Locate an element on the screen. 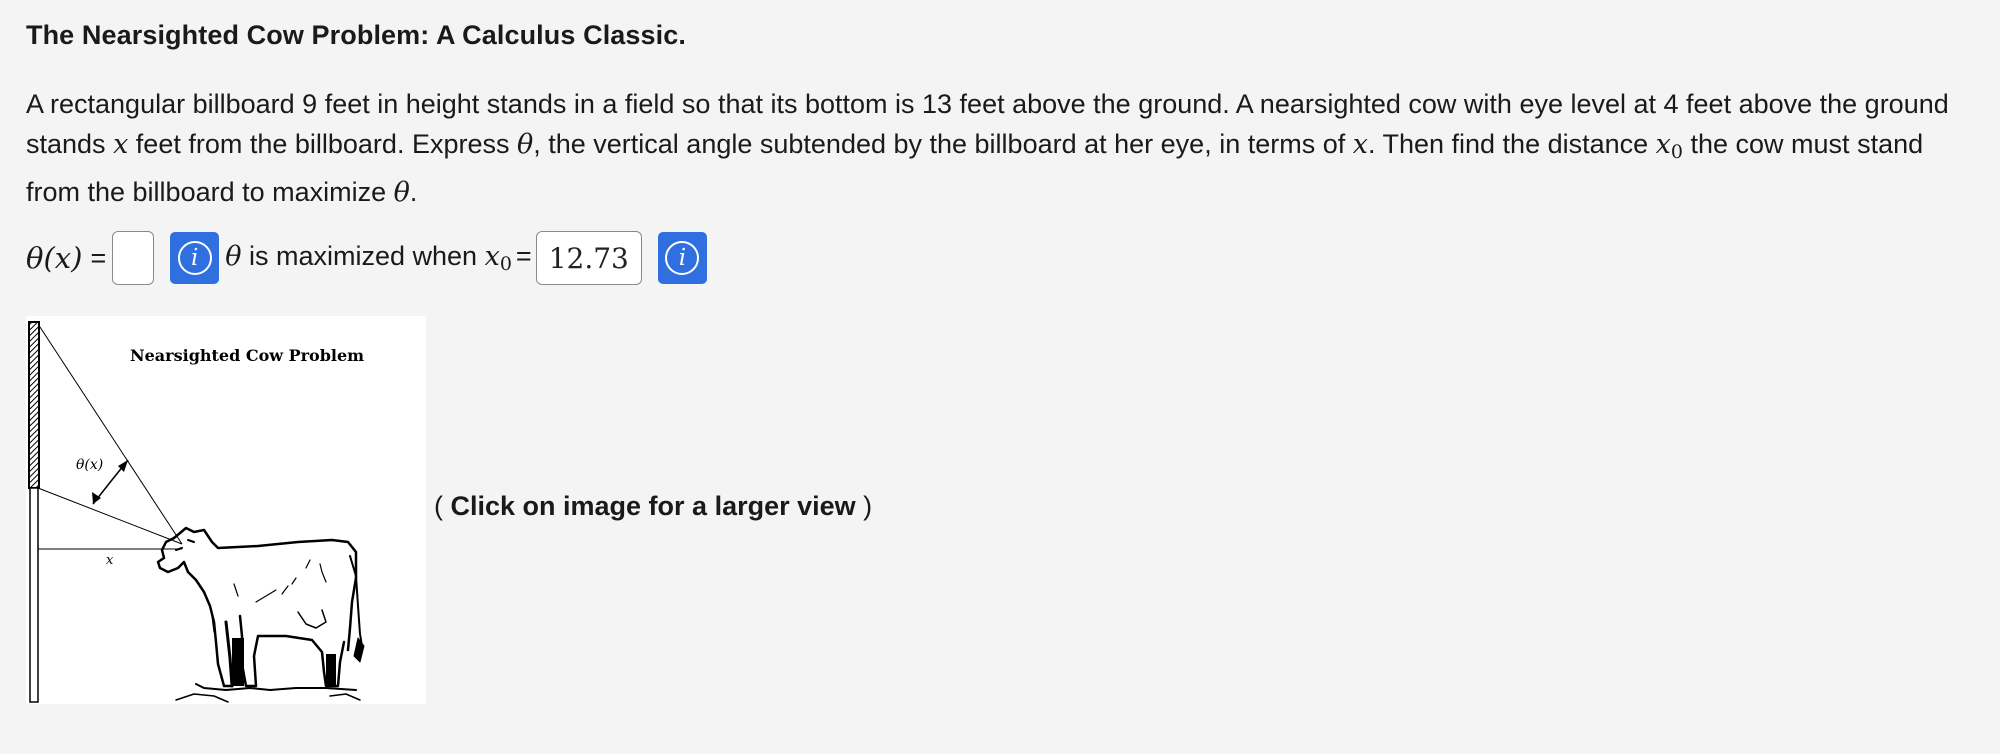 This screenshot has width=2000, height=754. problem-text: feet from the billboard. Express is located at coordinates (322, 144).